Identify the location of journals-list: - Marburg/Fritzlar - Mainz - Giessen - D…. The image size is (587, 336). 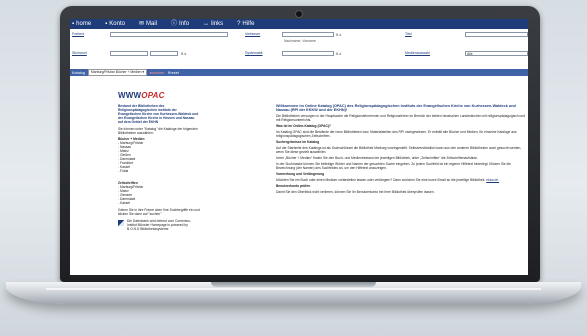
(159, 195).